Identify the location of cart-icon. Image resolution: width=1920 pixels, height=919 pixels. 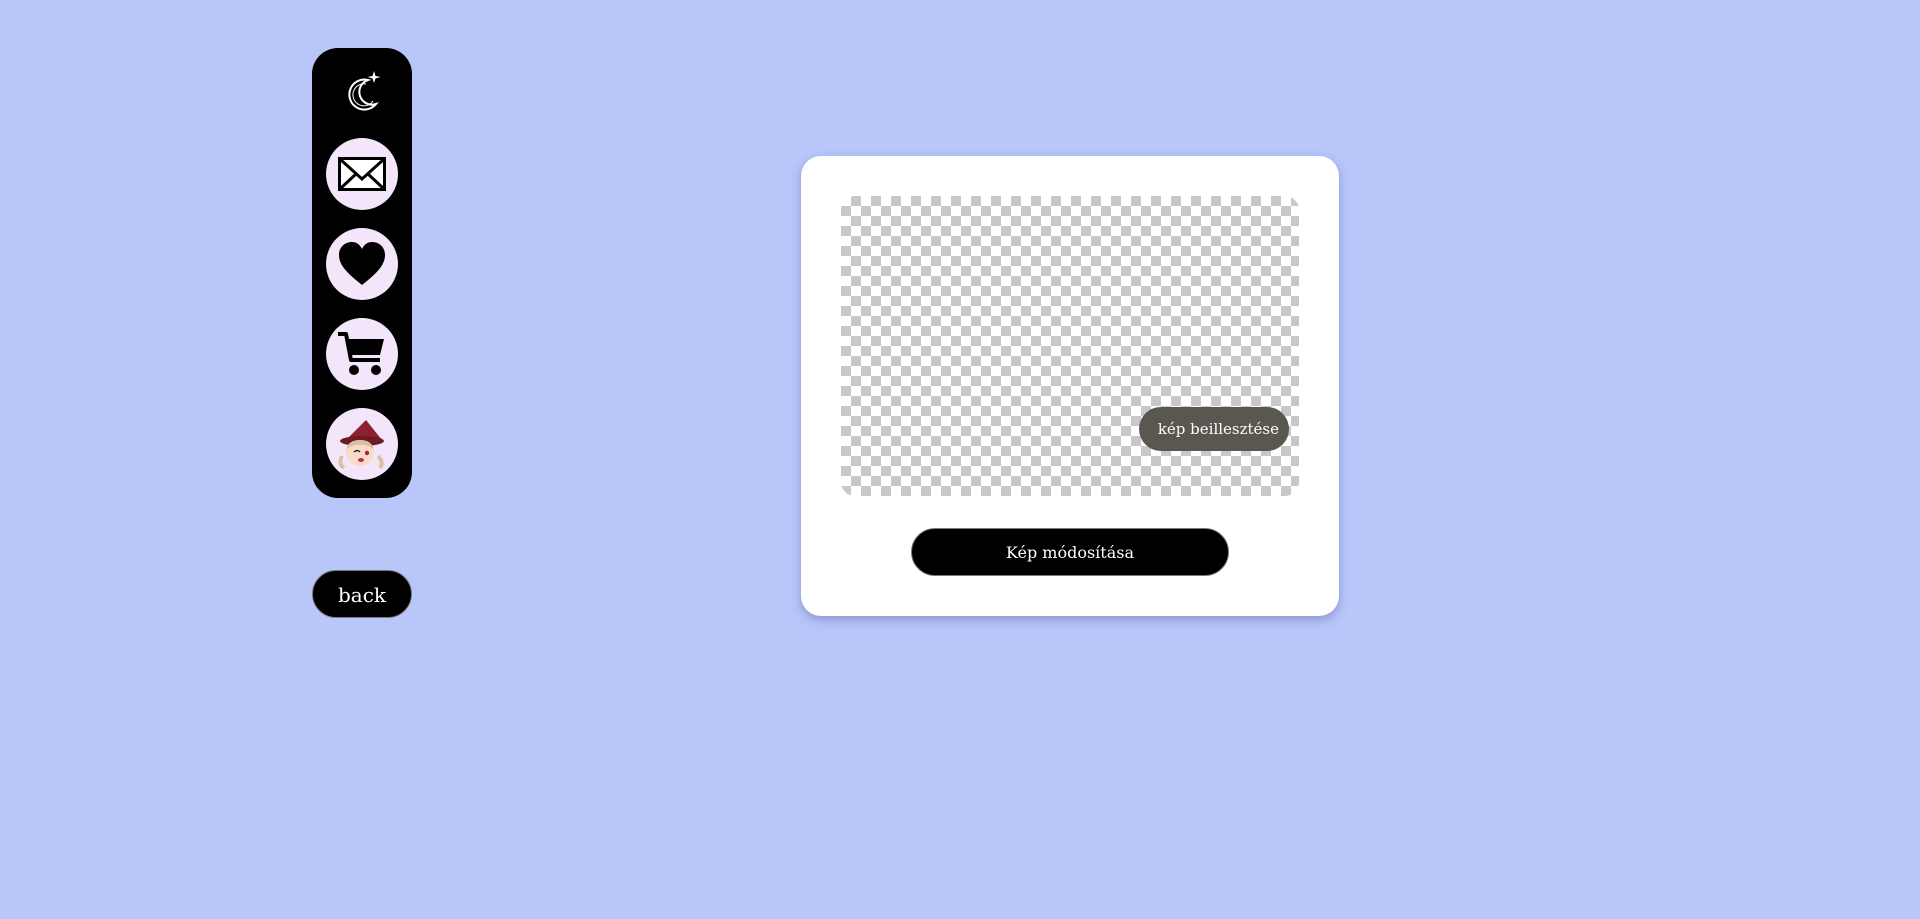
(362, 354).